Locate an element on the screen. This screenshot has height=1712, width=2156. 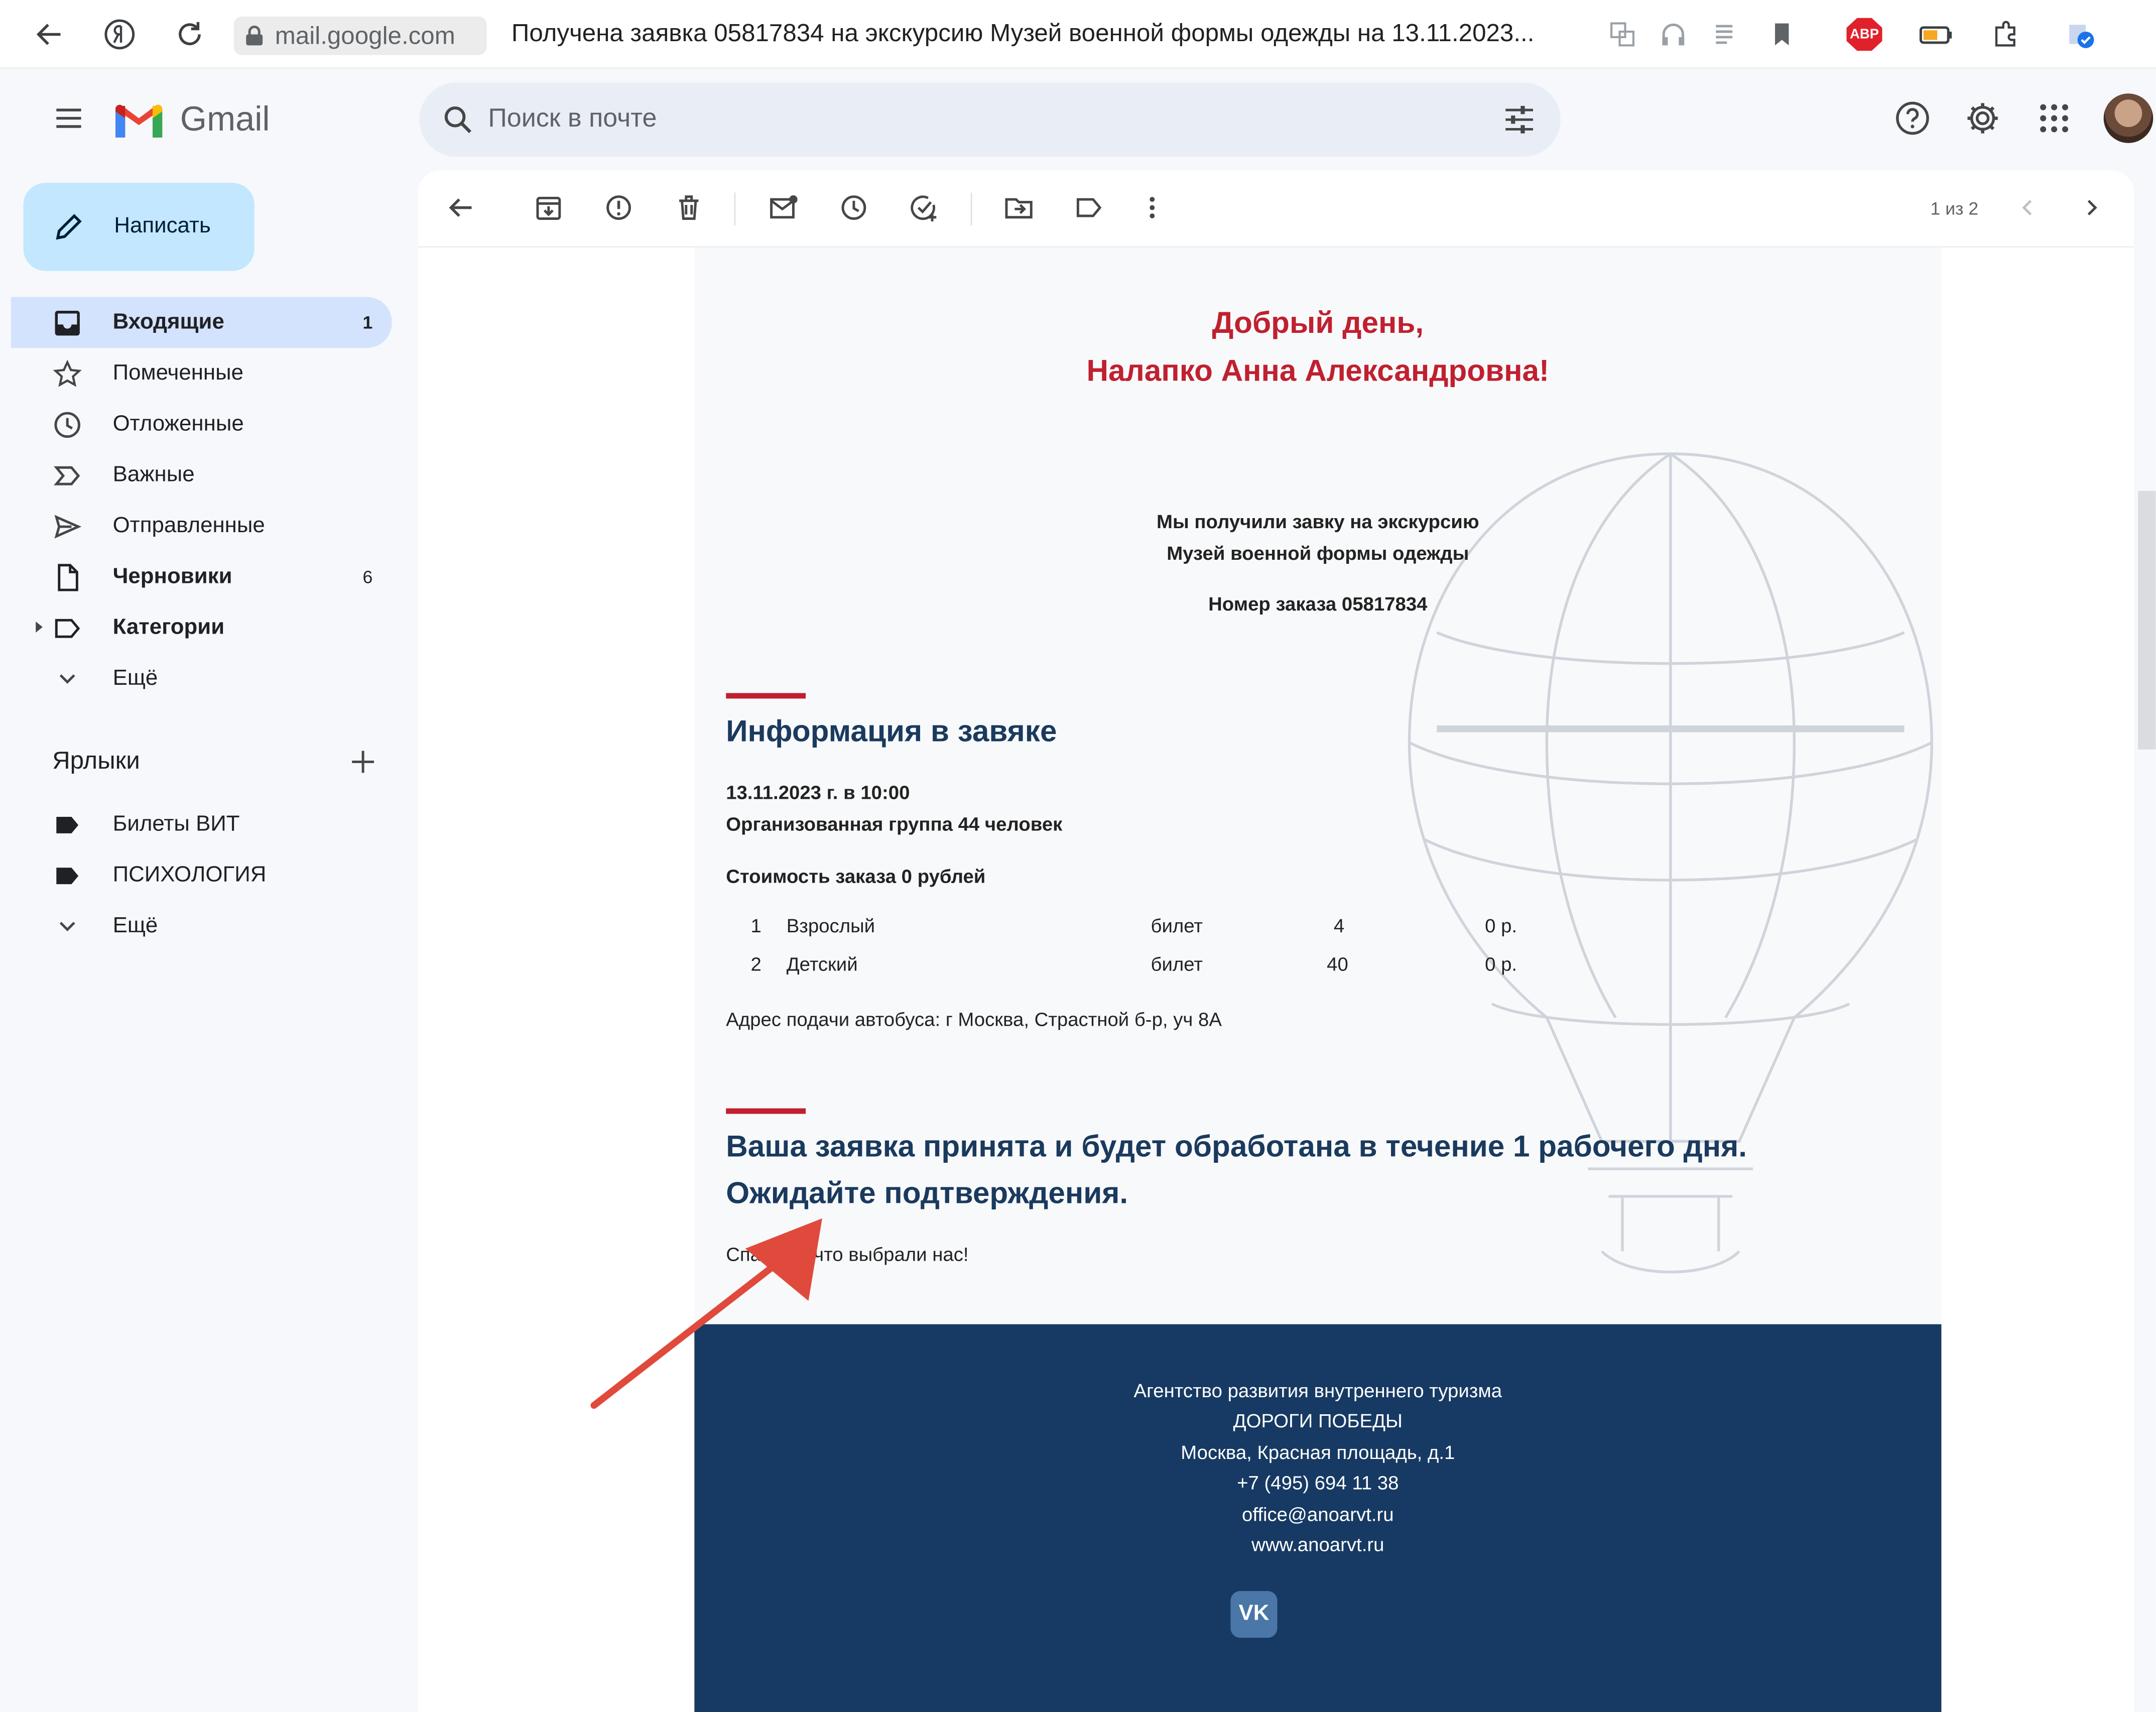
help-icon is located at coordinates (1913, 119).